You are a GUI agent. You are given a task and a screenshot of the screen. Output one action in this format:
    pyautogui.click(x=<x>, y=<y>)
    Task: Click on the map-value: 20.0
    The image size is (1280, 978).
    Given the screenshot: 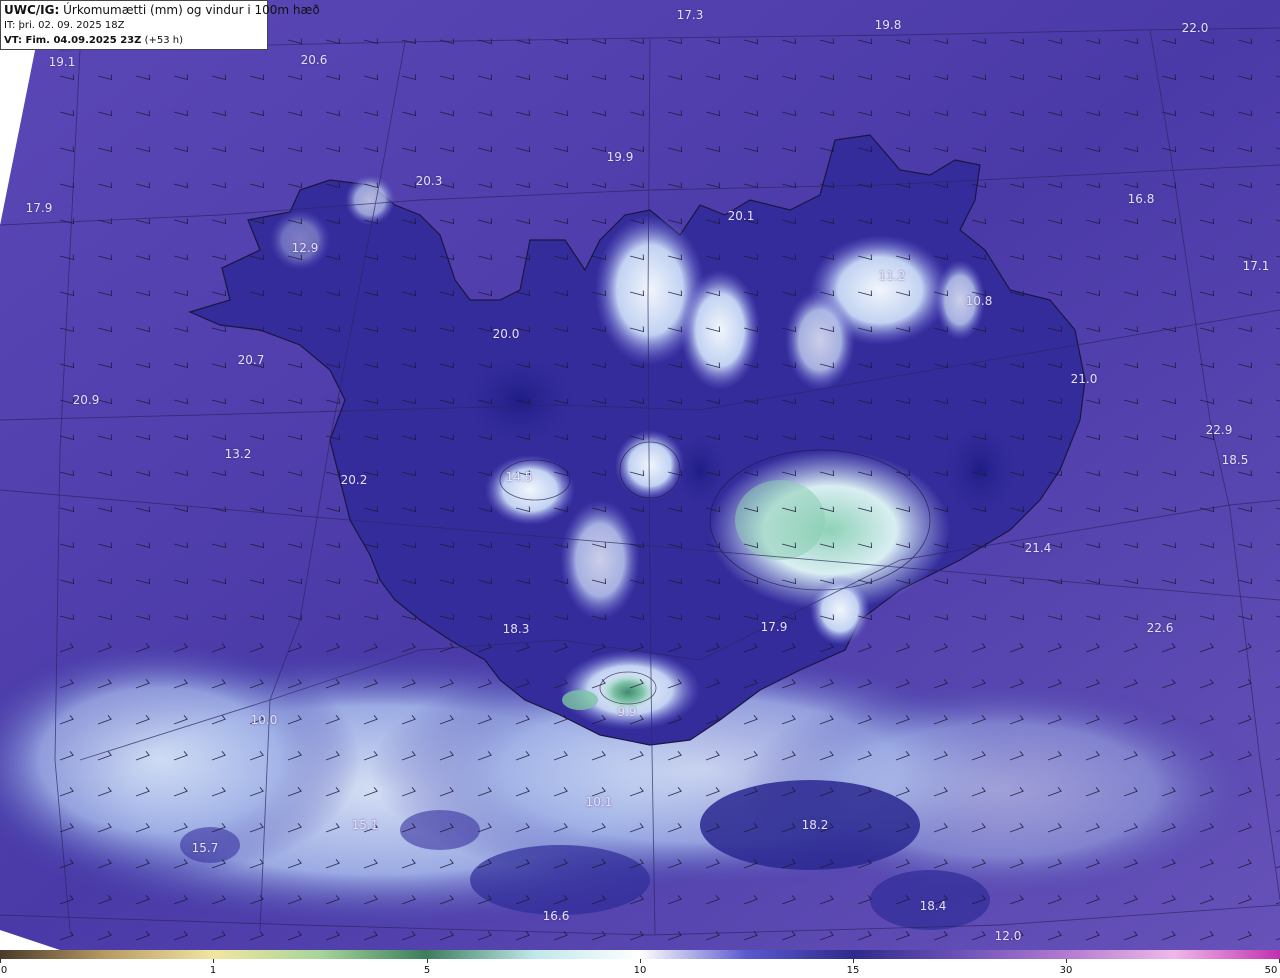 What is the action you would take?
    pyautogui.click(x=506, y=334)
    